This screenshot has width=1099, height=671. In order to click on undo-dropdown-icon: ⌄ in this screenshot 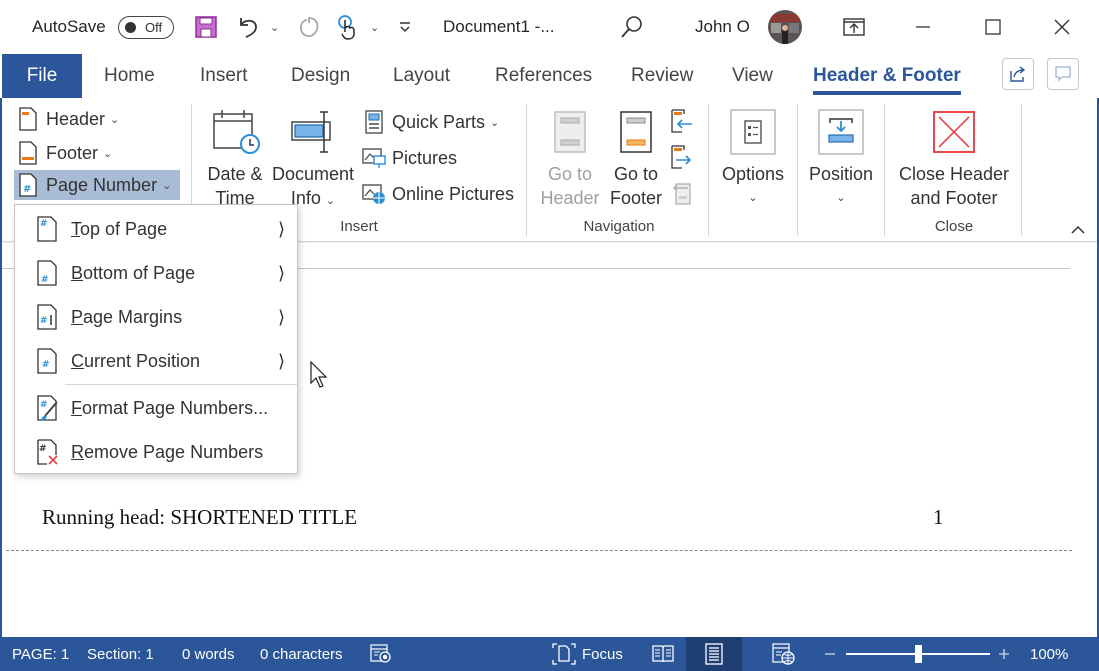, I will do `click(274, 27)`.